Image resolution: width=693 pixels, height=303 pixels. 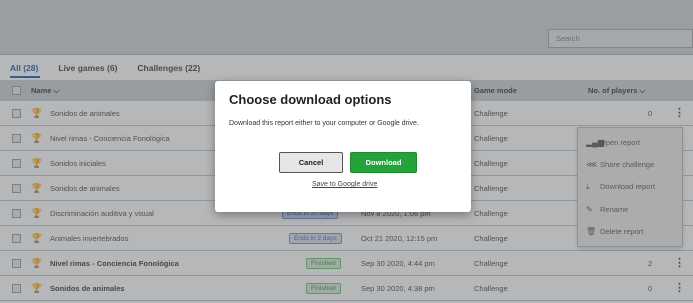 I want to click on download-button: Download, so click(x=383, y=162).